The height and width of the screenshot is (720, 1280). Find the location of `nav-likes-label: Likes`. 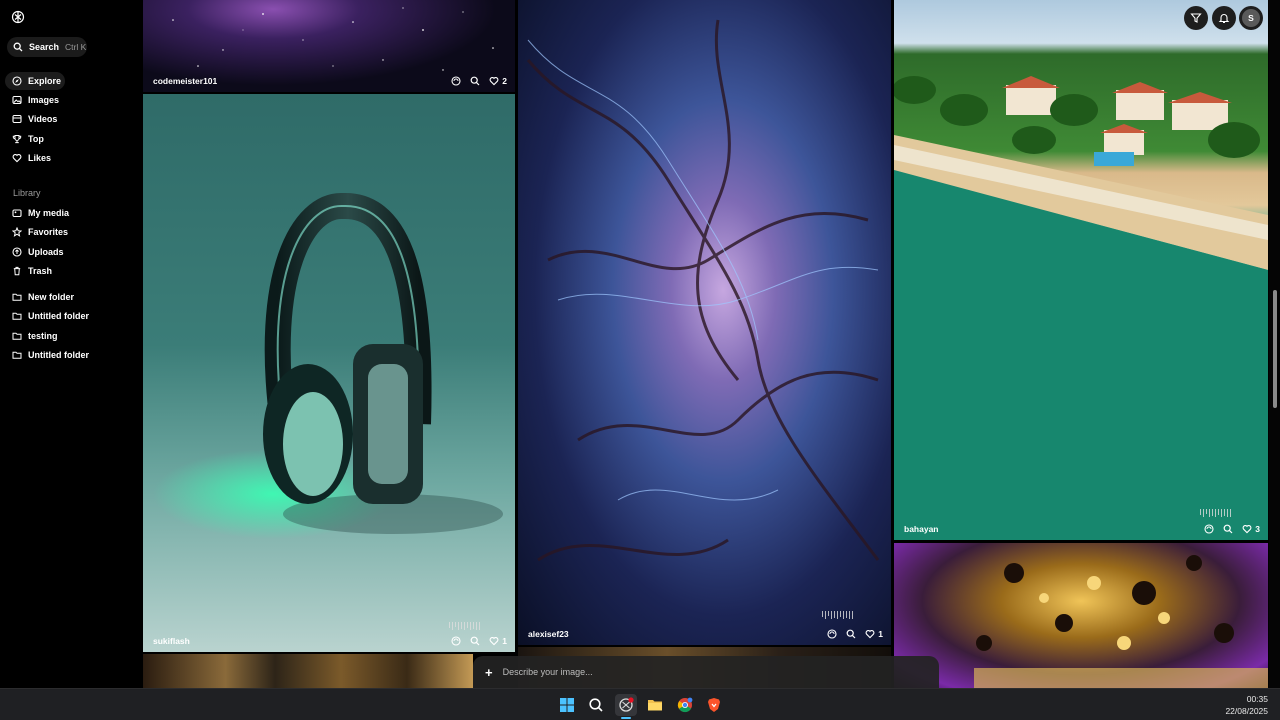

nav-likes-label: Likes is located at coordinates (40, 158).